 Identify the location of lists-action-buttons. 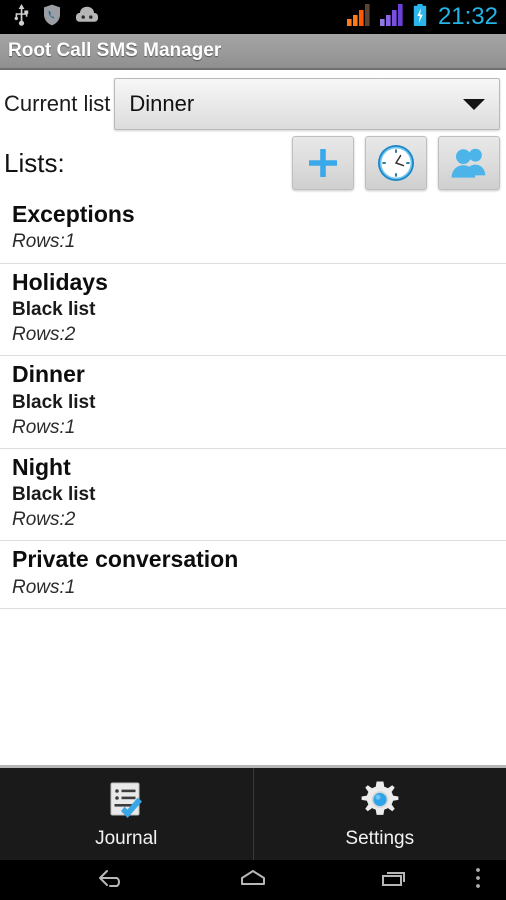
(396, 163).